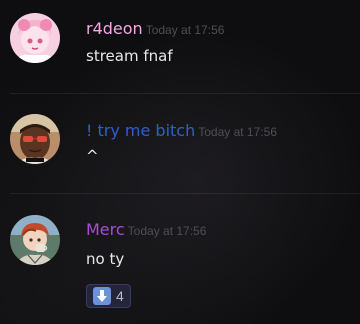 The image size is (360, 324). I want to click on message-content: no ty, so click(105, 259).